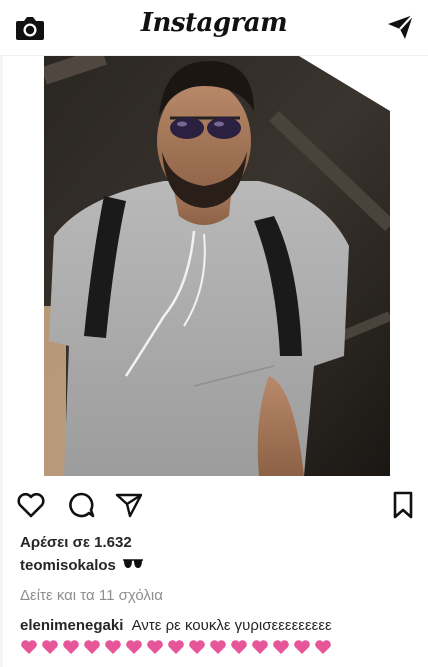  I want to click on direct-send-icon, so click(401, 27).